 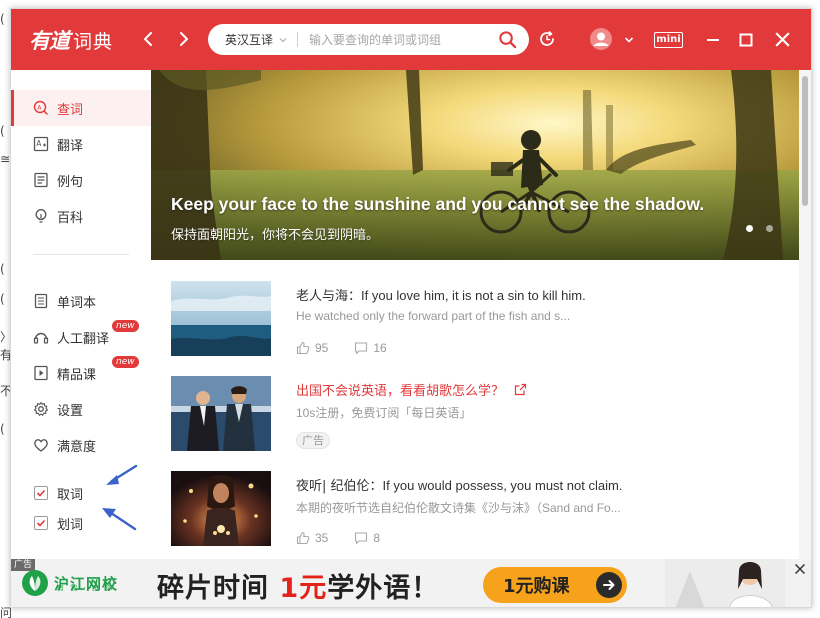 I want to click on sidebar-item-label: 翻译, so click(x=70, y=146).